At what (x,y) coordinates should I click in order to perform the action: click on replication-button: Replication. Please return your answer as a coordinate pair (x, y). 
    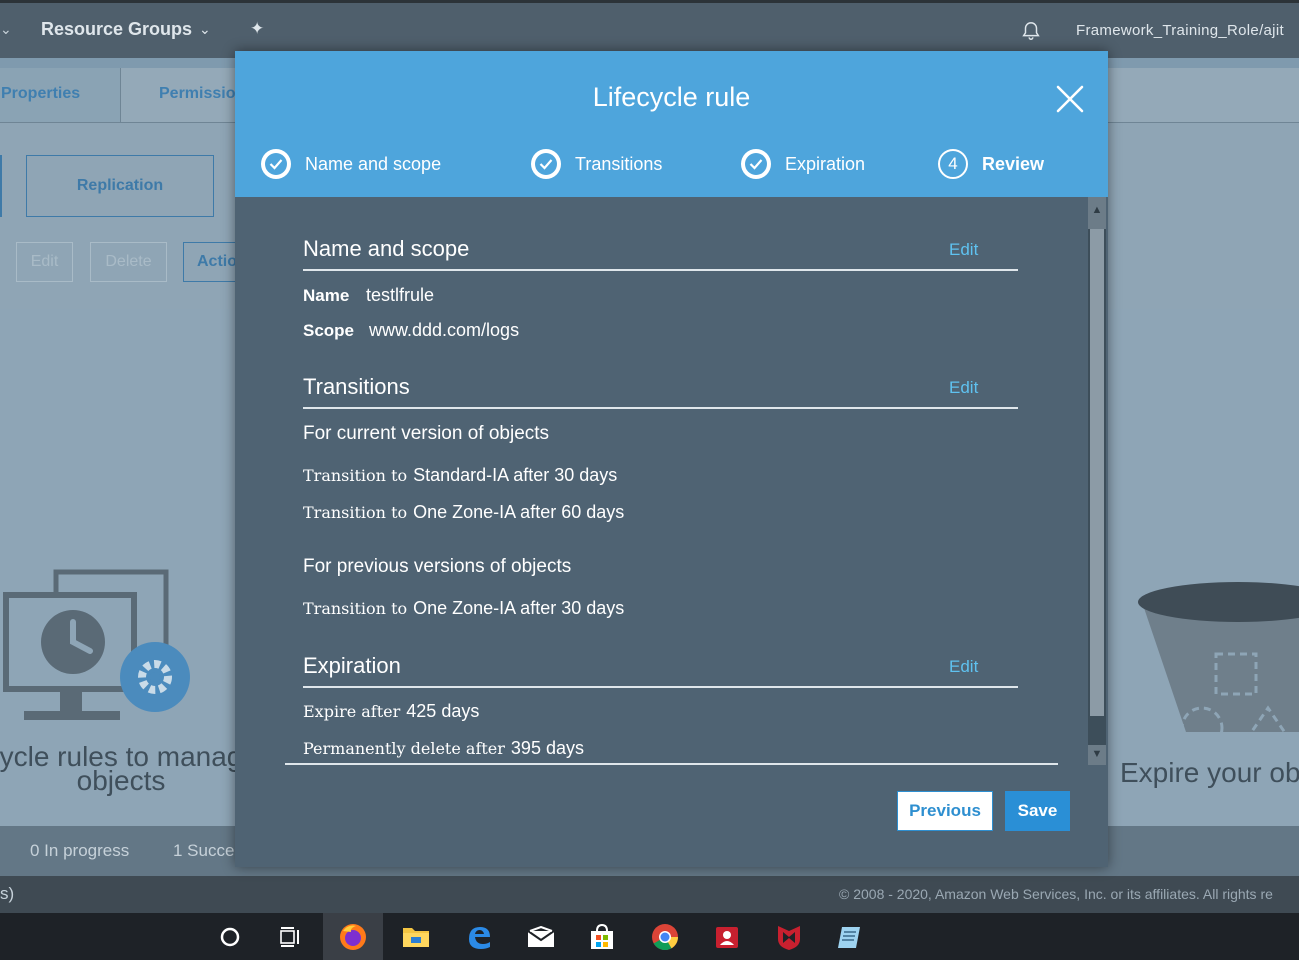
    Looking at the image, I should click on (120, 186).